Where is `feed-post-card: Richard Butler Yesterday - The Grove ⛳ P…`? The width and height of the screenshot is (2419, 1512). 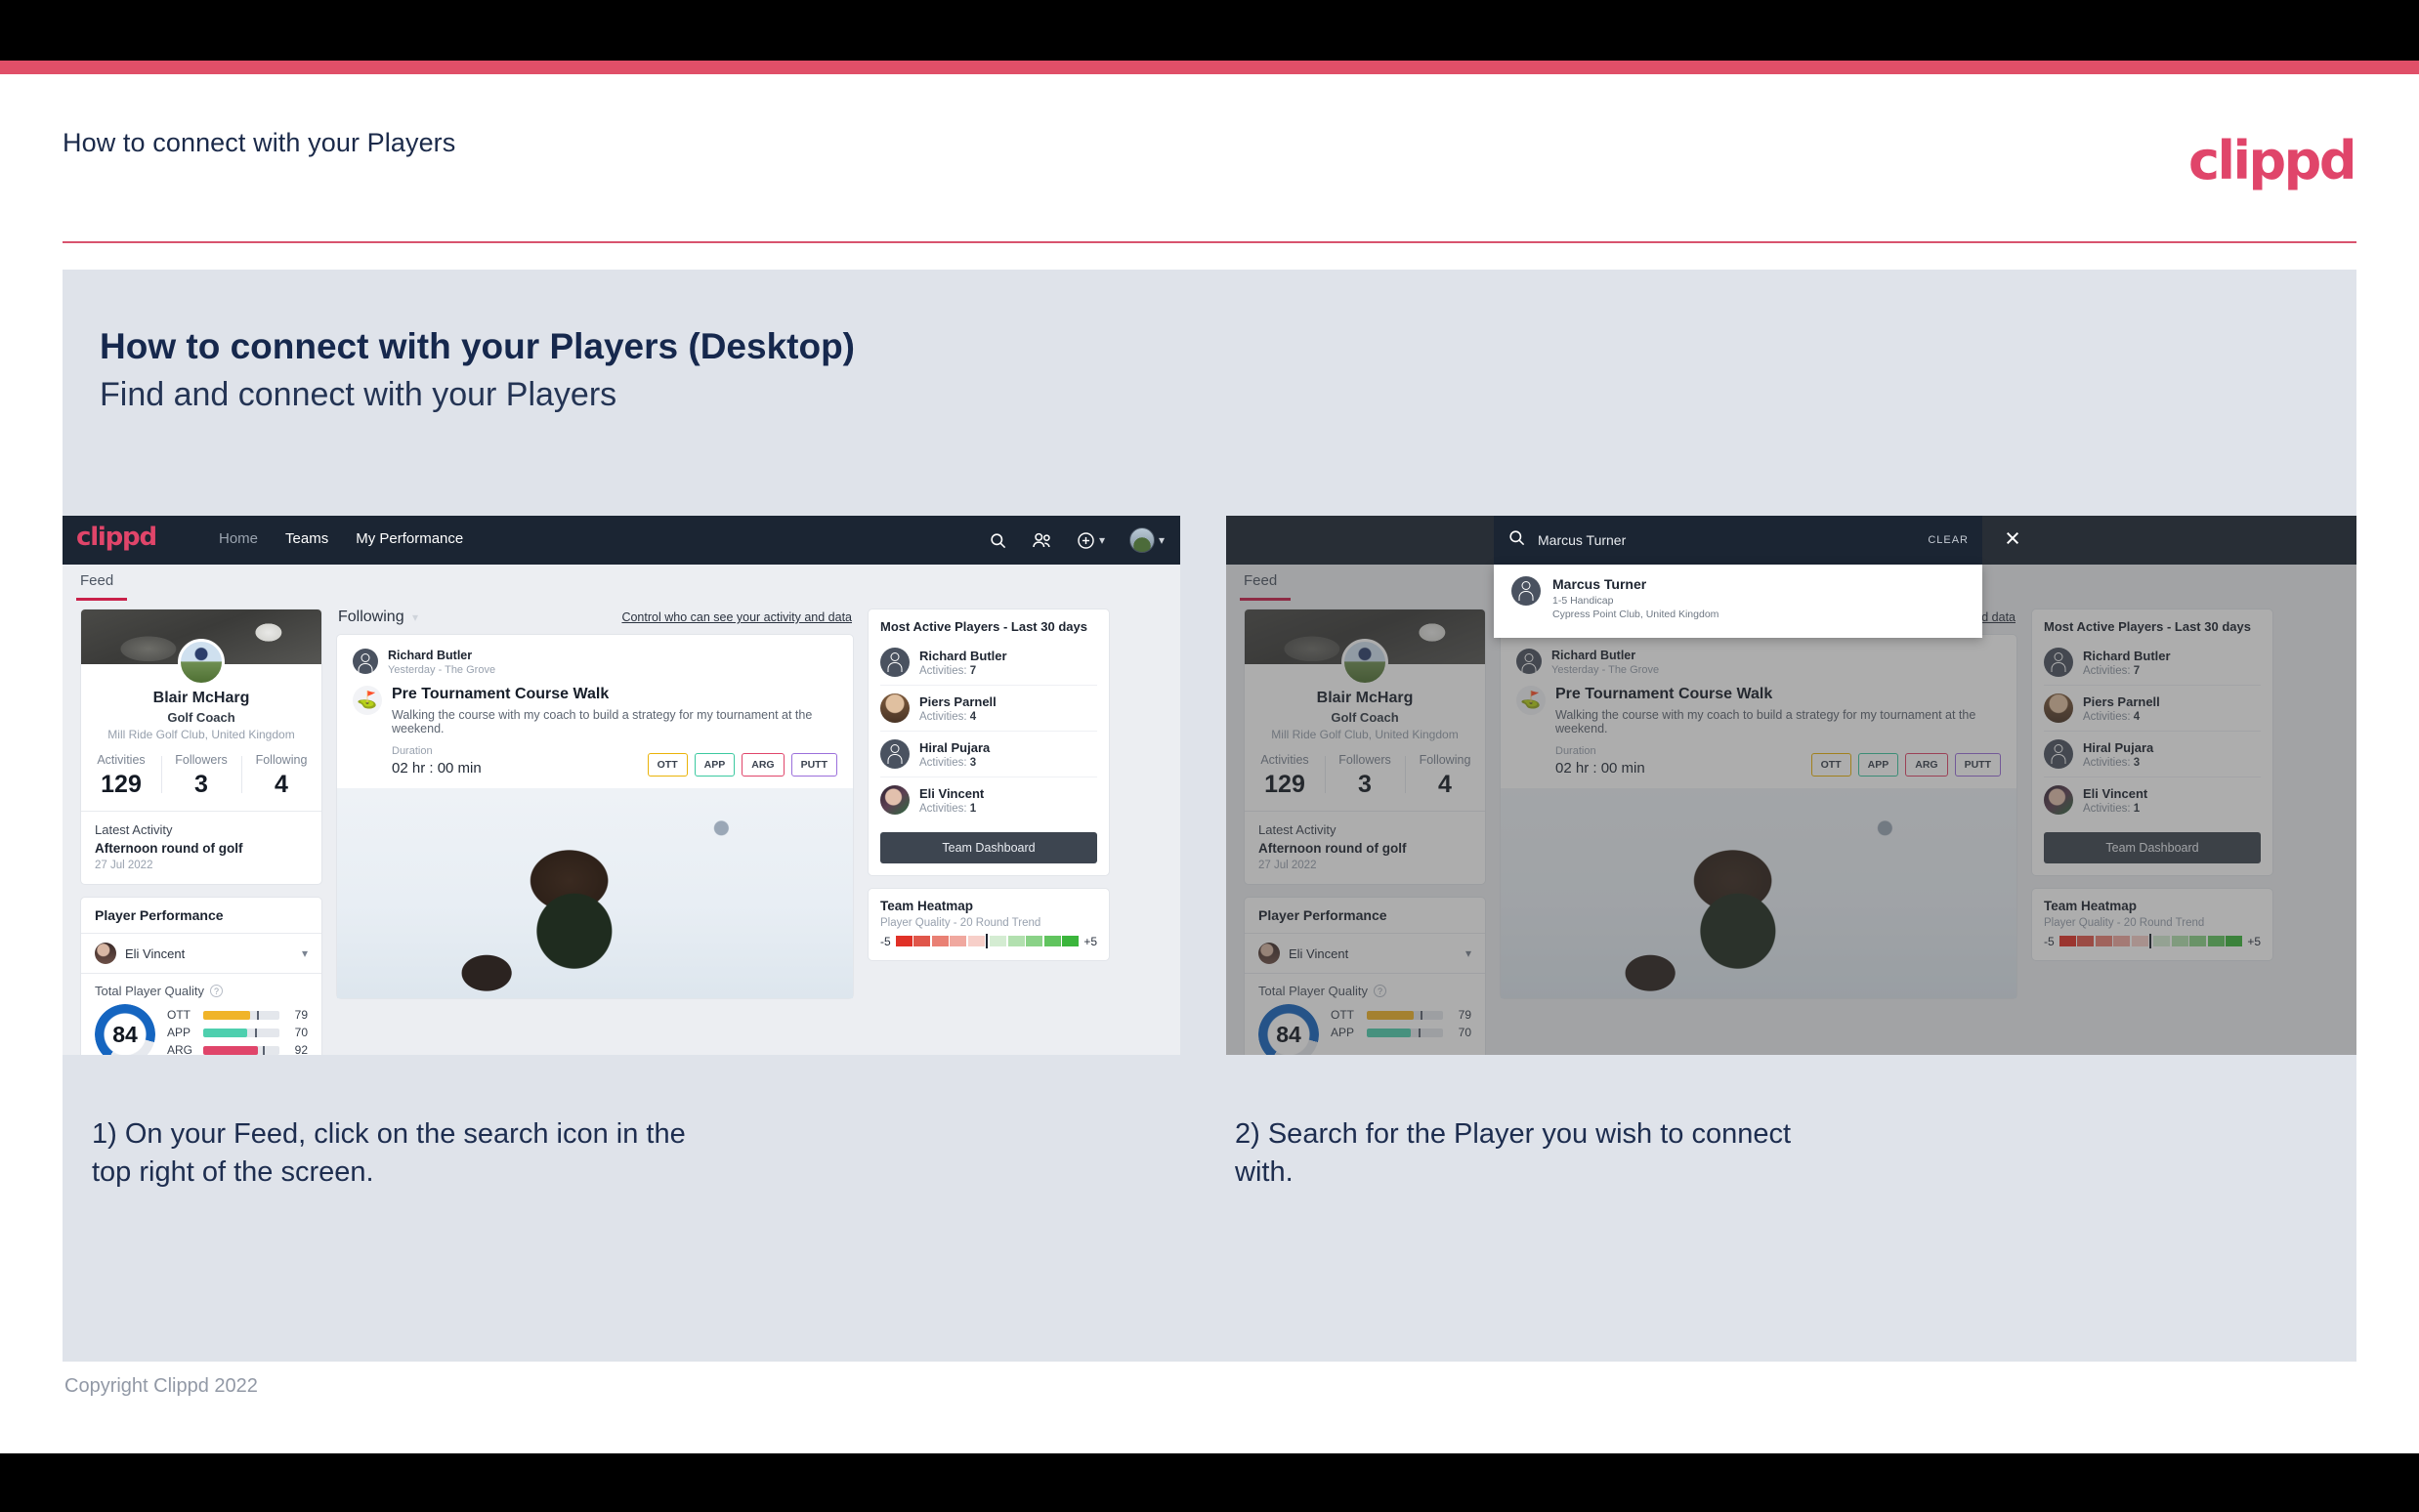 feed-post-card: Richard Butler Yesterday - The Grove ⛳ P… is located at coordinates (595, 816).